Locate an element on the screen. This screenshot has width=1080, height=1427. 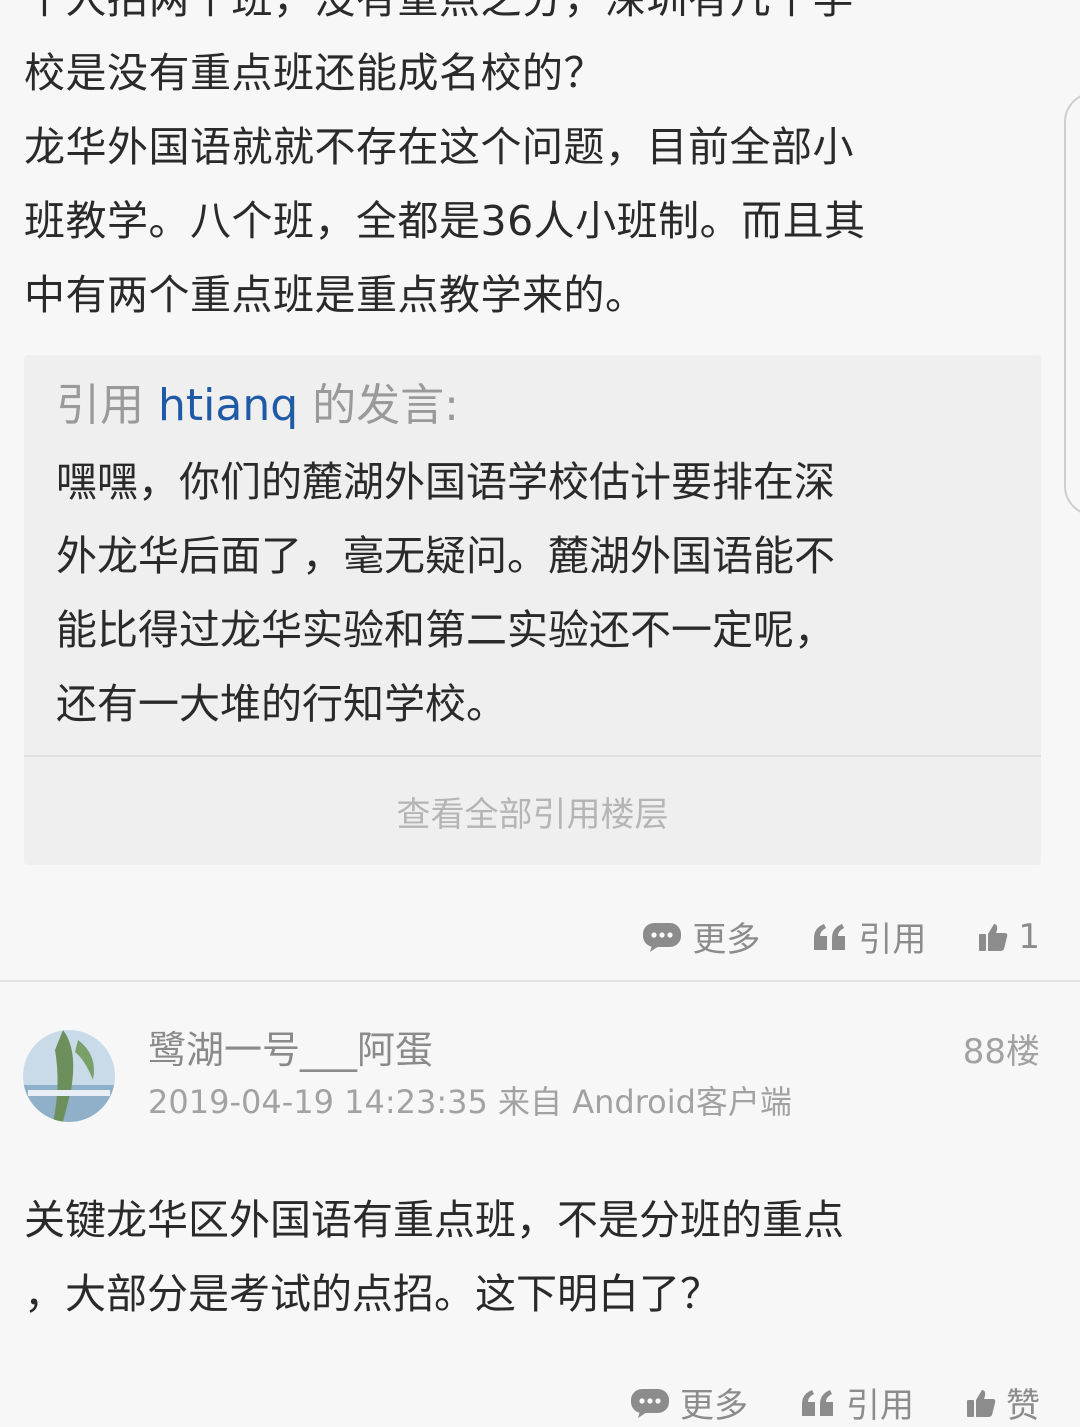
avatar-image is located at coordinates (69, 1076).